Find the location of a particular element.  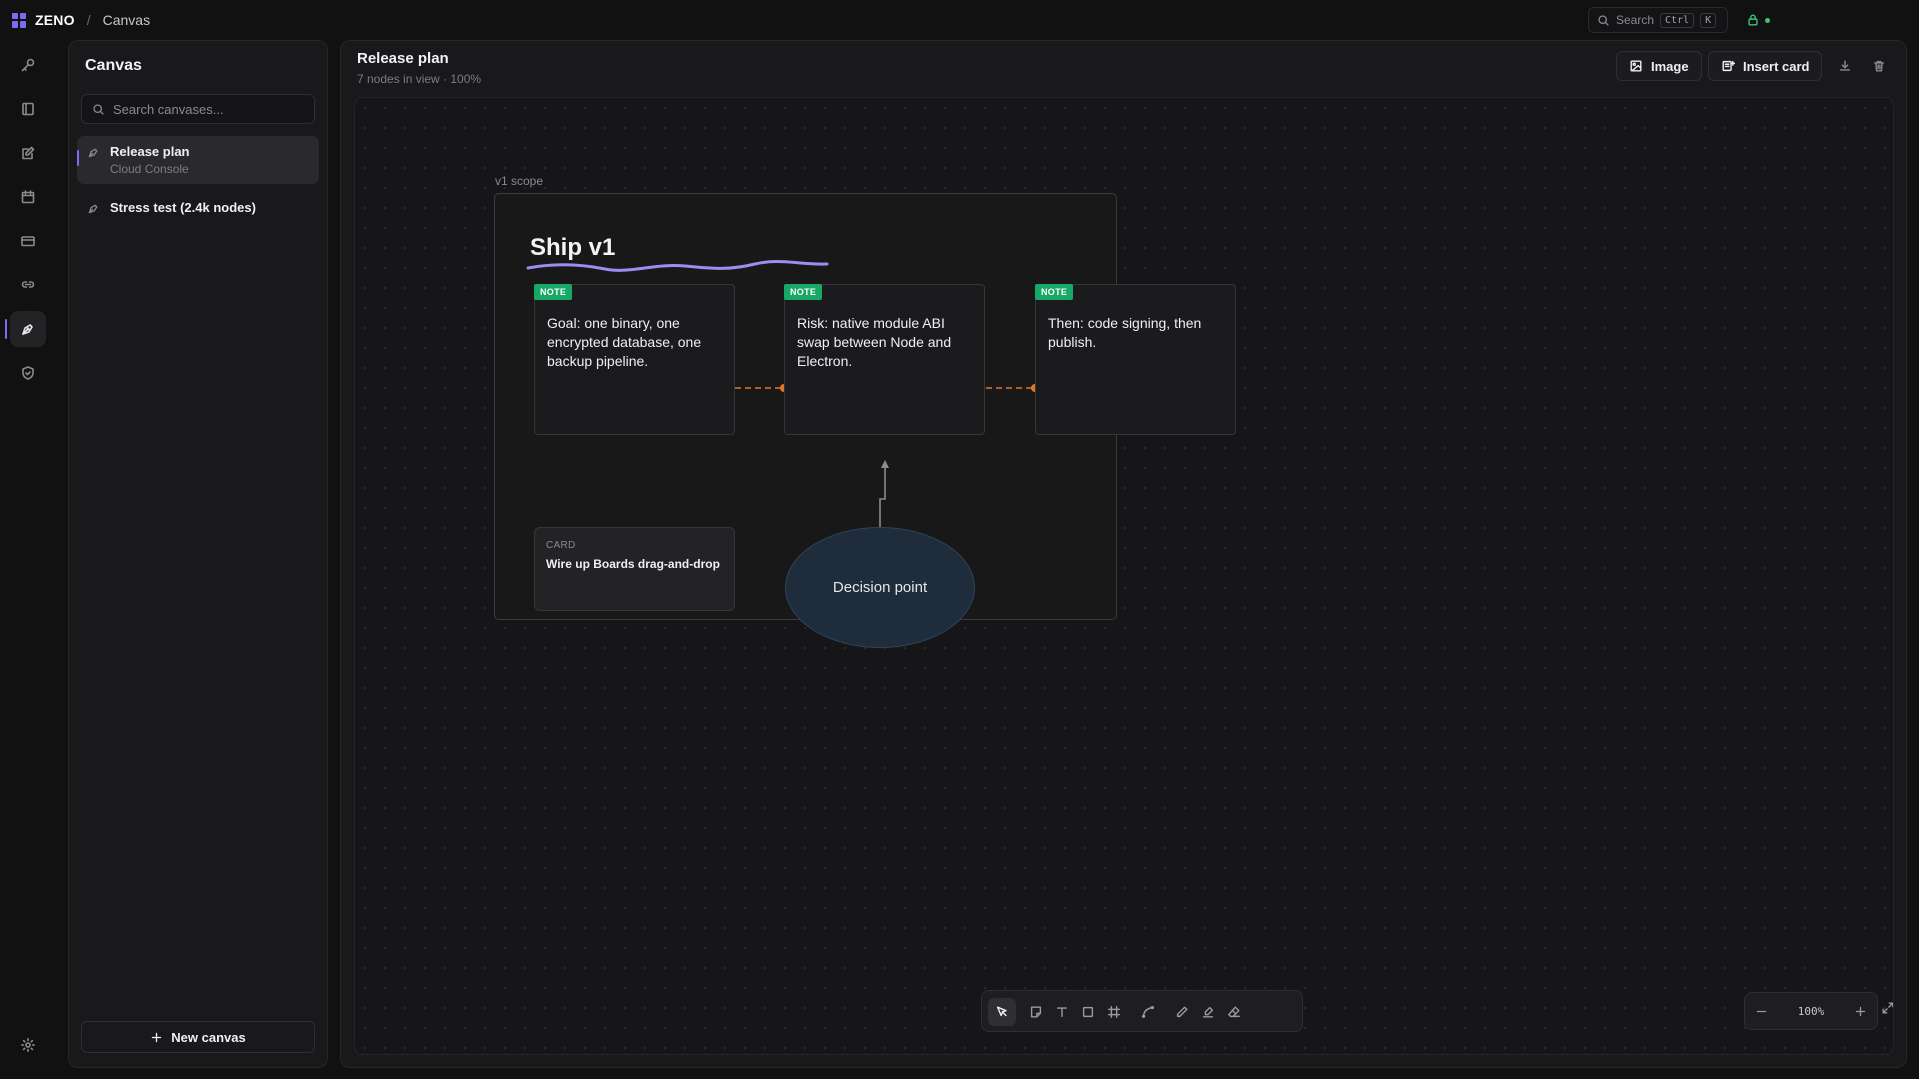

new-canvas-button: New canvas is located at coordinates (198, 1037).